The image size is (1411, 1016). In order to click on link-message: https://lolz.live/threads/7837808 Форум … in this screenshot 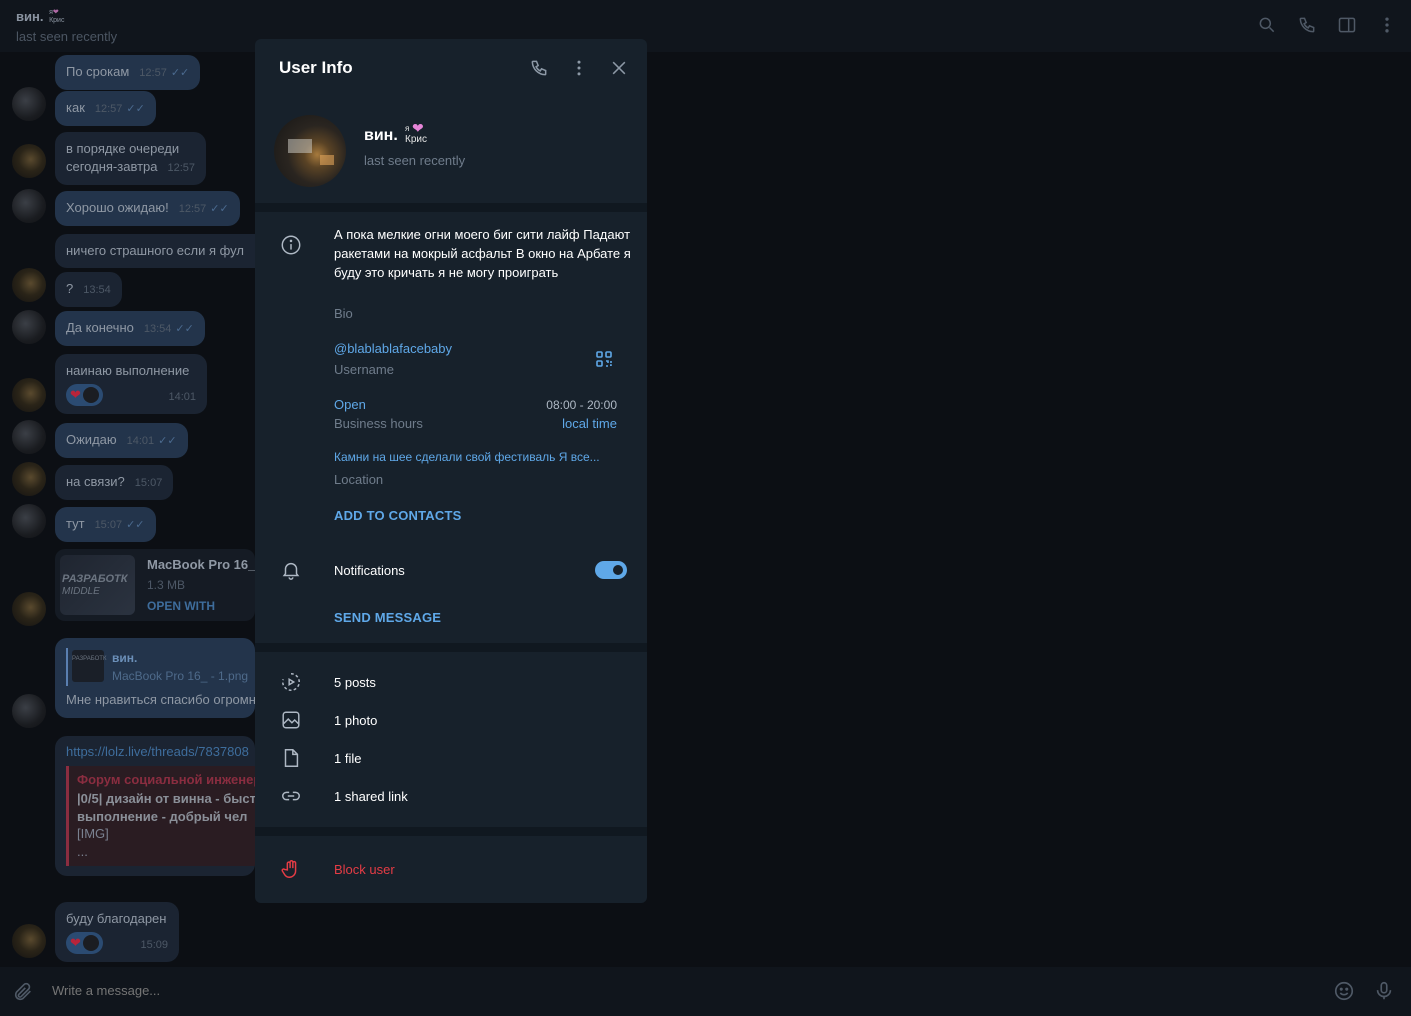, I will do `click(155, 806)`.